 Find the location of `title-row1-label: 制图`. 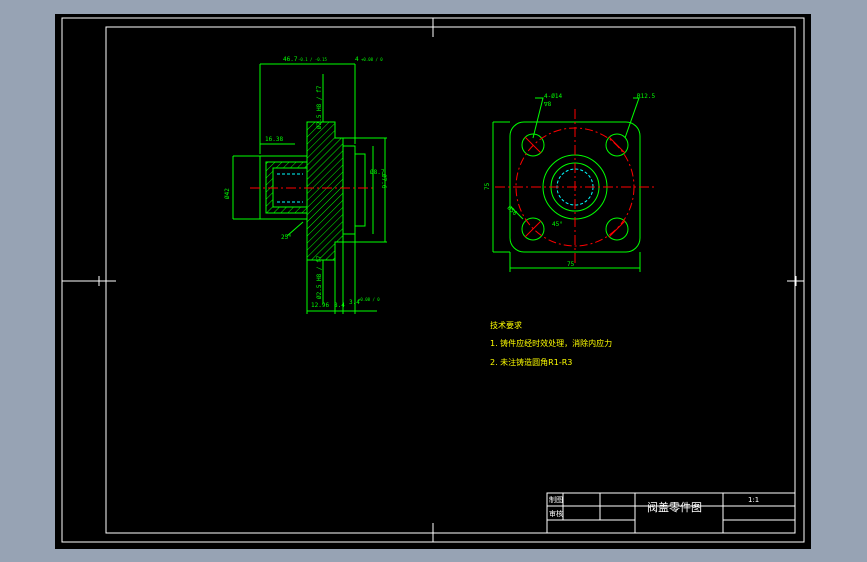

title-row1-label: 制图 is located at coordinates (556, 499).